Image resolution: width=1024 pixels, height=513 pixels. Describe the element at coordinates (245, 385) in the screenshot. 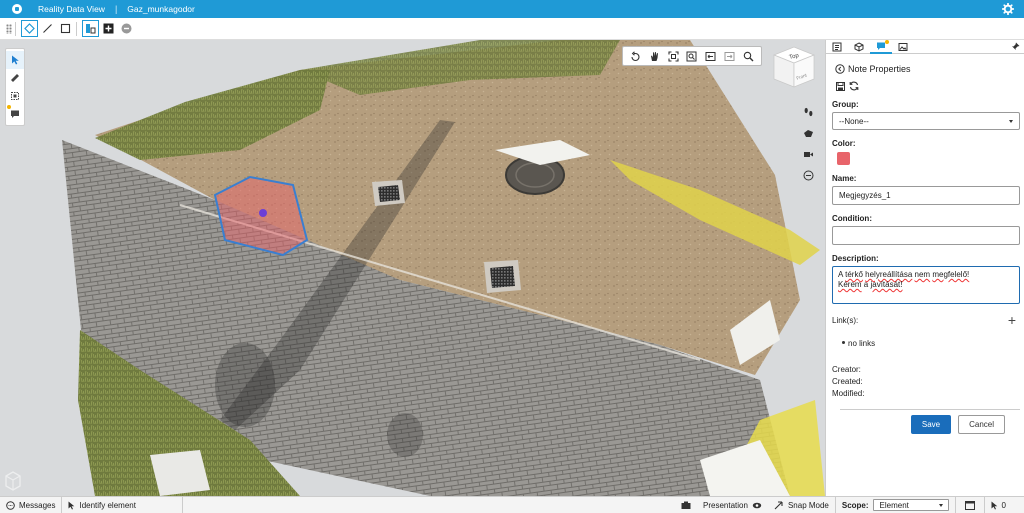

I see `figure-shadow` at that location.